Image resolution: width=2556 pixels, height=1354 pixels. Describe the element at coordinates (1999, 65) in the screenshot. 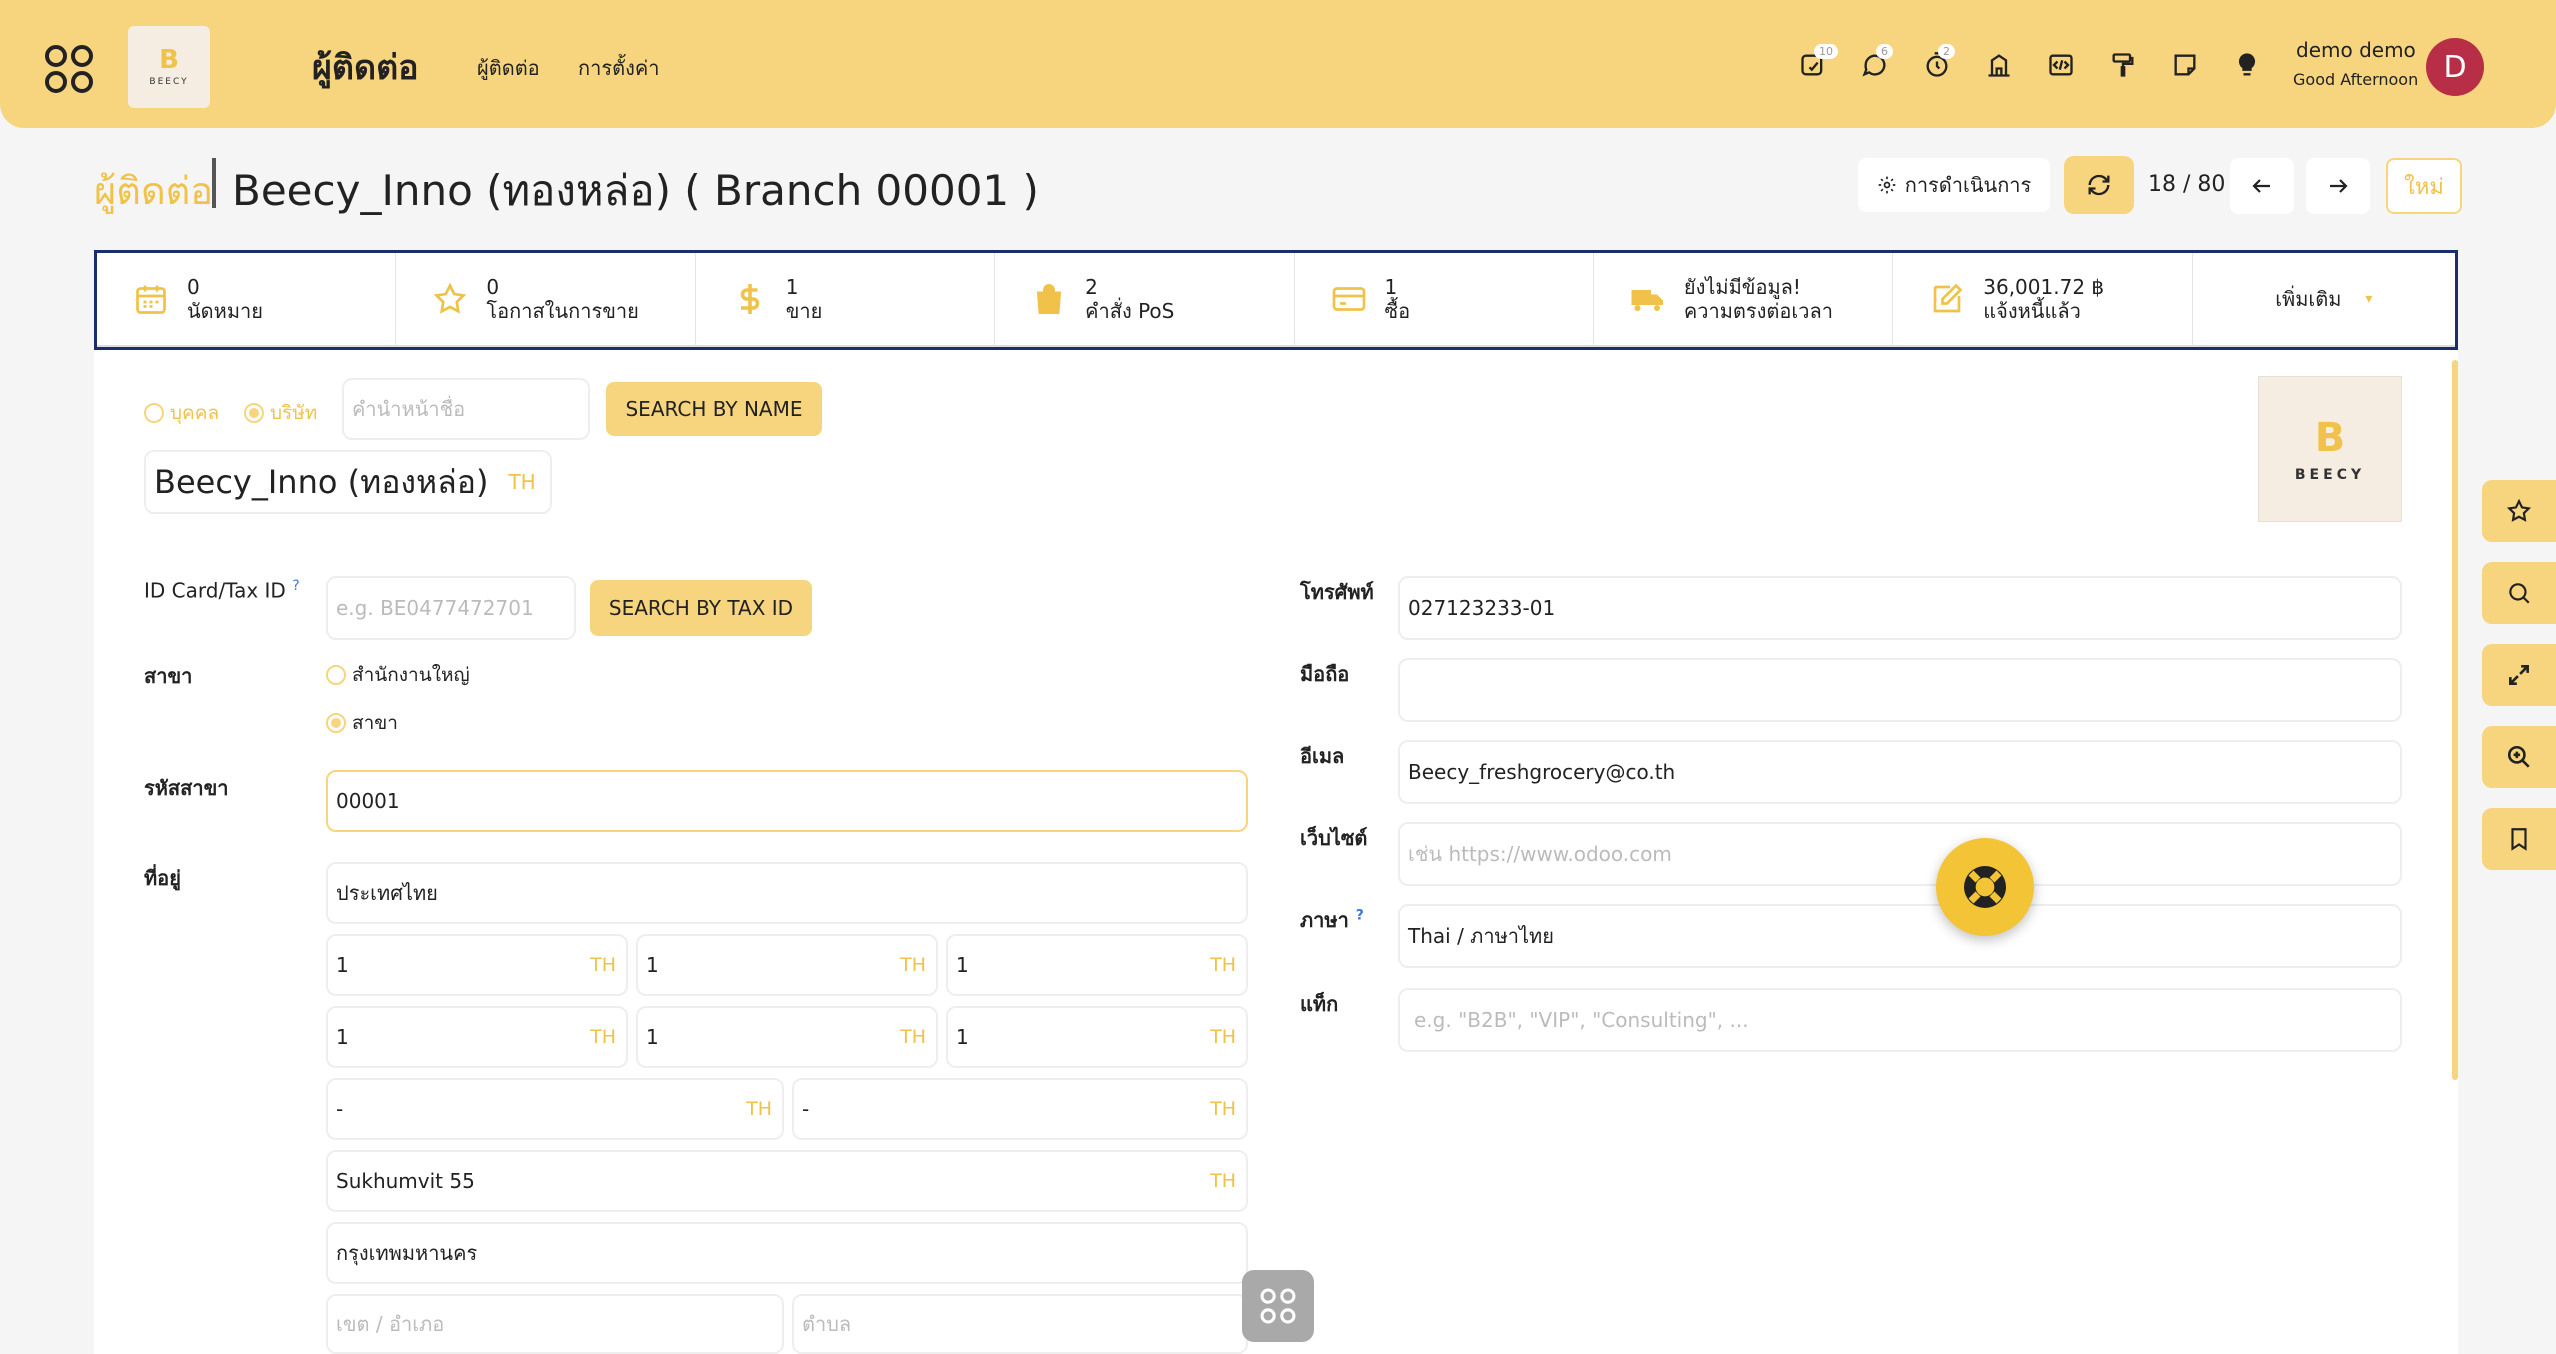

I see `company-switch-button` at that location.